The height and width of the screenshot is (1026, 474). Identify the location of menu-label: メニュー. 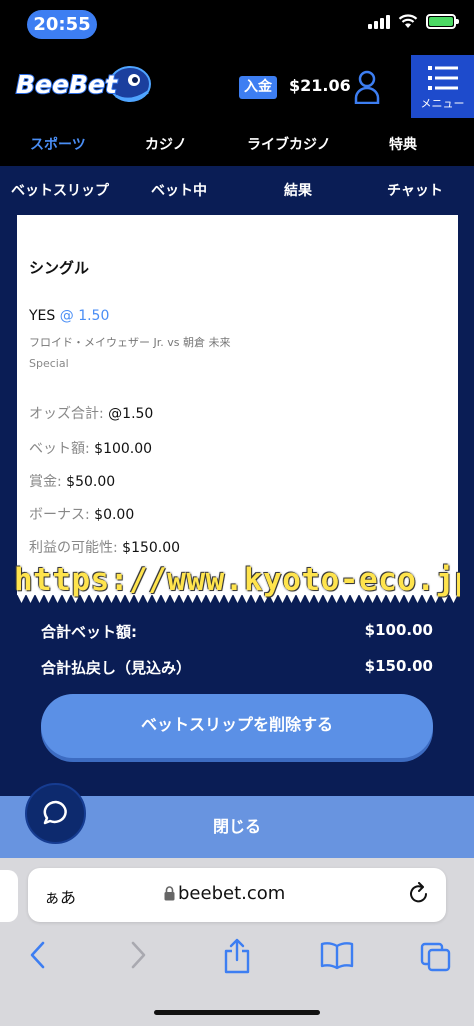
(442, 103).